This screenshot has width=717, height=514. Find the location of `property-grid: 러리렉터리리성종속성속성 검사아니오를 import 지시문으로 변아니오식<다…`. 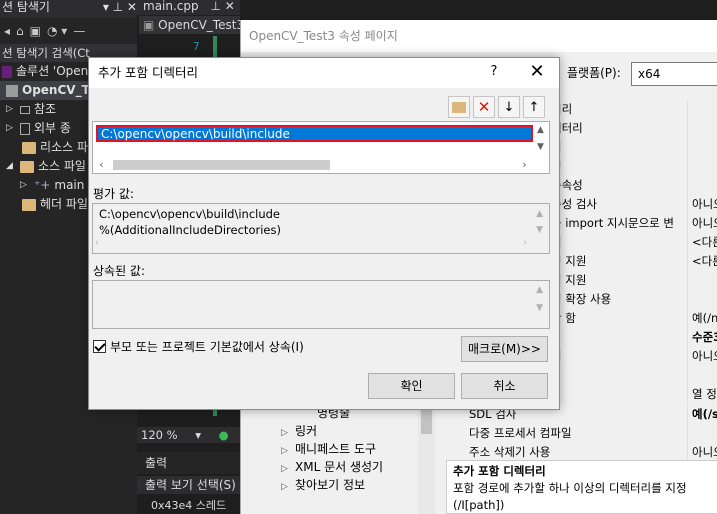

property-grid: 러리렉터리리성종속성속성 검사아니오를 import 지시문으로 변아니오식<다… is located at coordinates (634, 252).